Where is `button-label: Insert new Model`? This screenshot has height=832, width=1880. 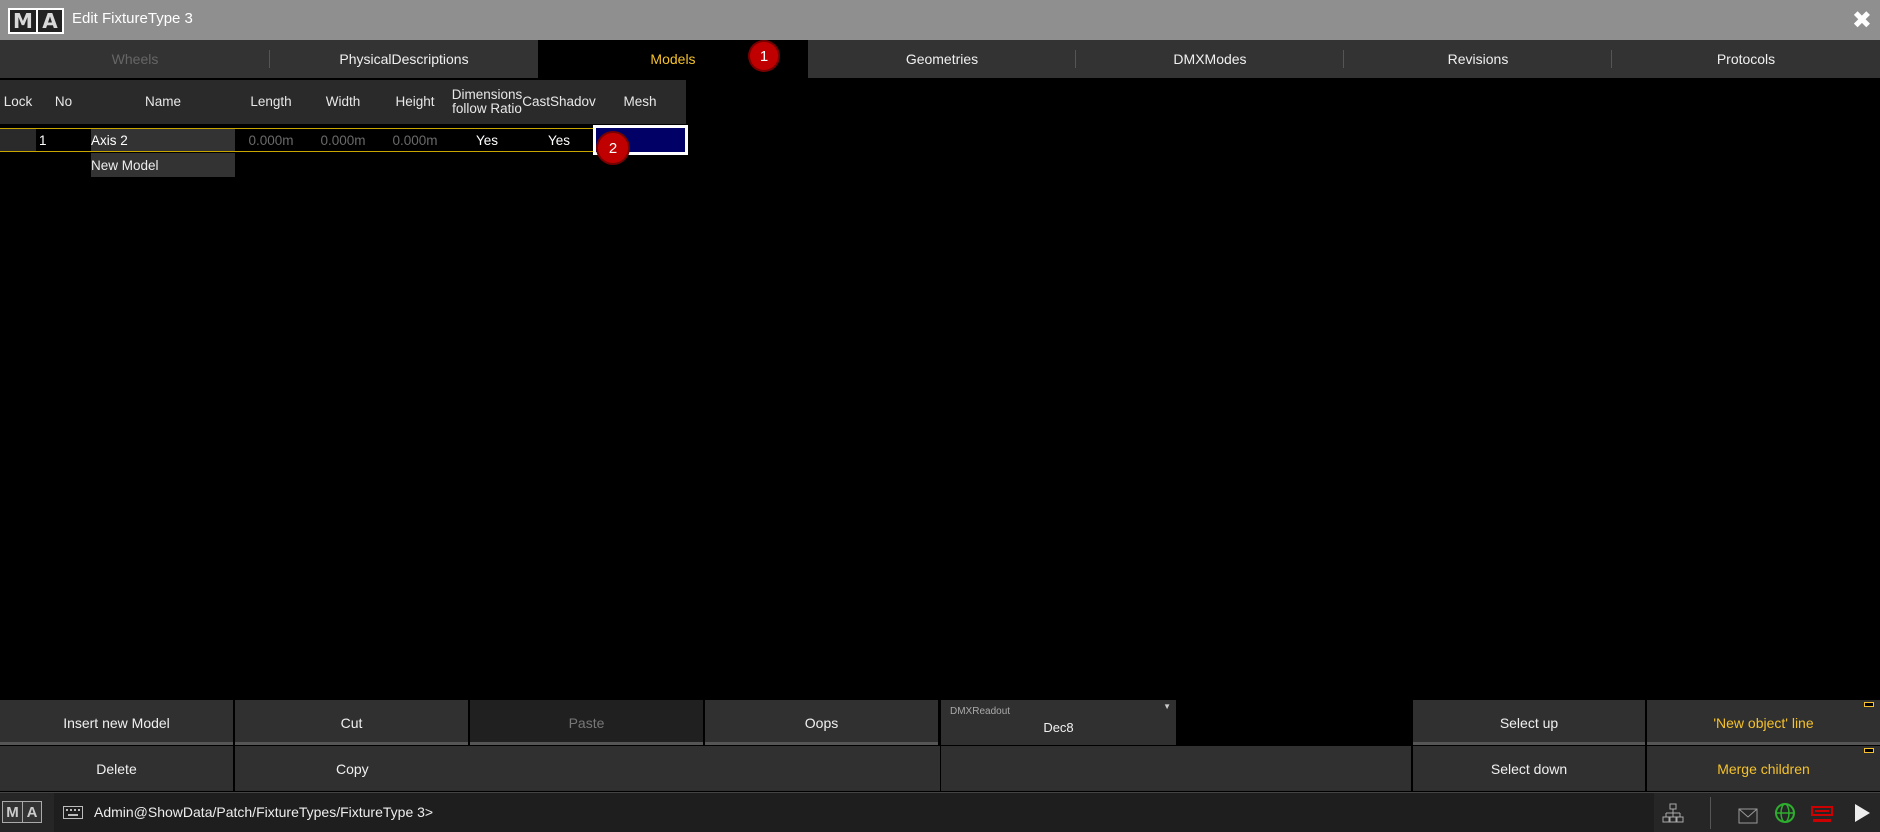 button-label: Insert new Model is located at coordinates (116, 722).